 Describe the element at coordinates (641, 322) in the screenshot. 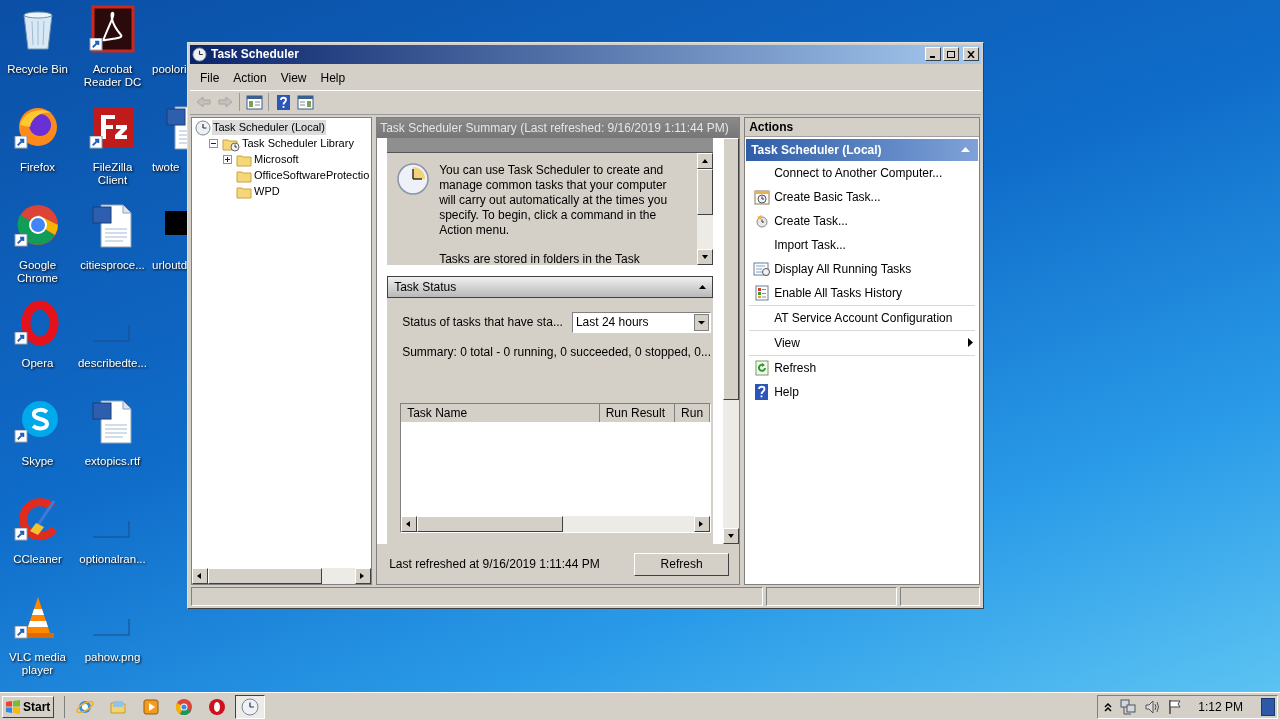

I see `time-range-dropdown: Last 24 hours` at that location.